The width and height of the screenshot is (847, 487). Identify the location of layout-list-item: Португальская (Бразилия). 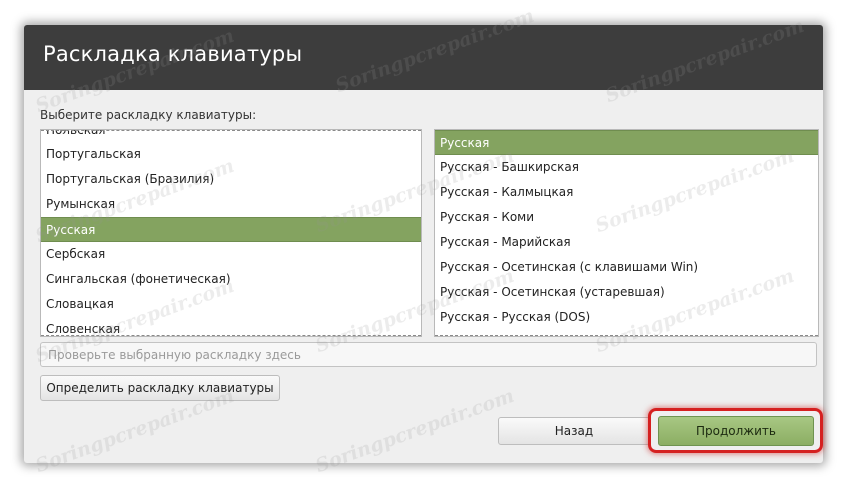
(231, 179).